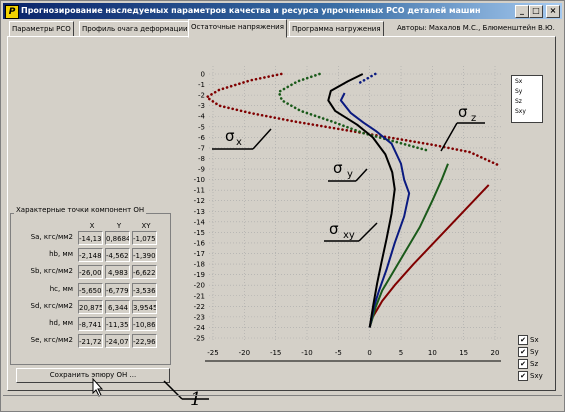  I want to click on sigma-x-symbol: σ, so click(230, 136).